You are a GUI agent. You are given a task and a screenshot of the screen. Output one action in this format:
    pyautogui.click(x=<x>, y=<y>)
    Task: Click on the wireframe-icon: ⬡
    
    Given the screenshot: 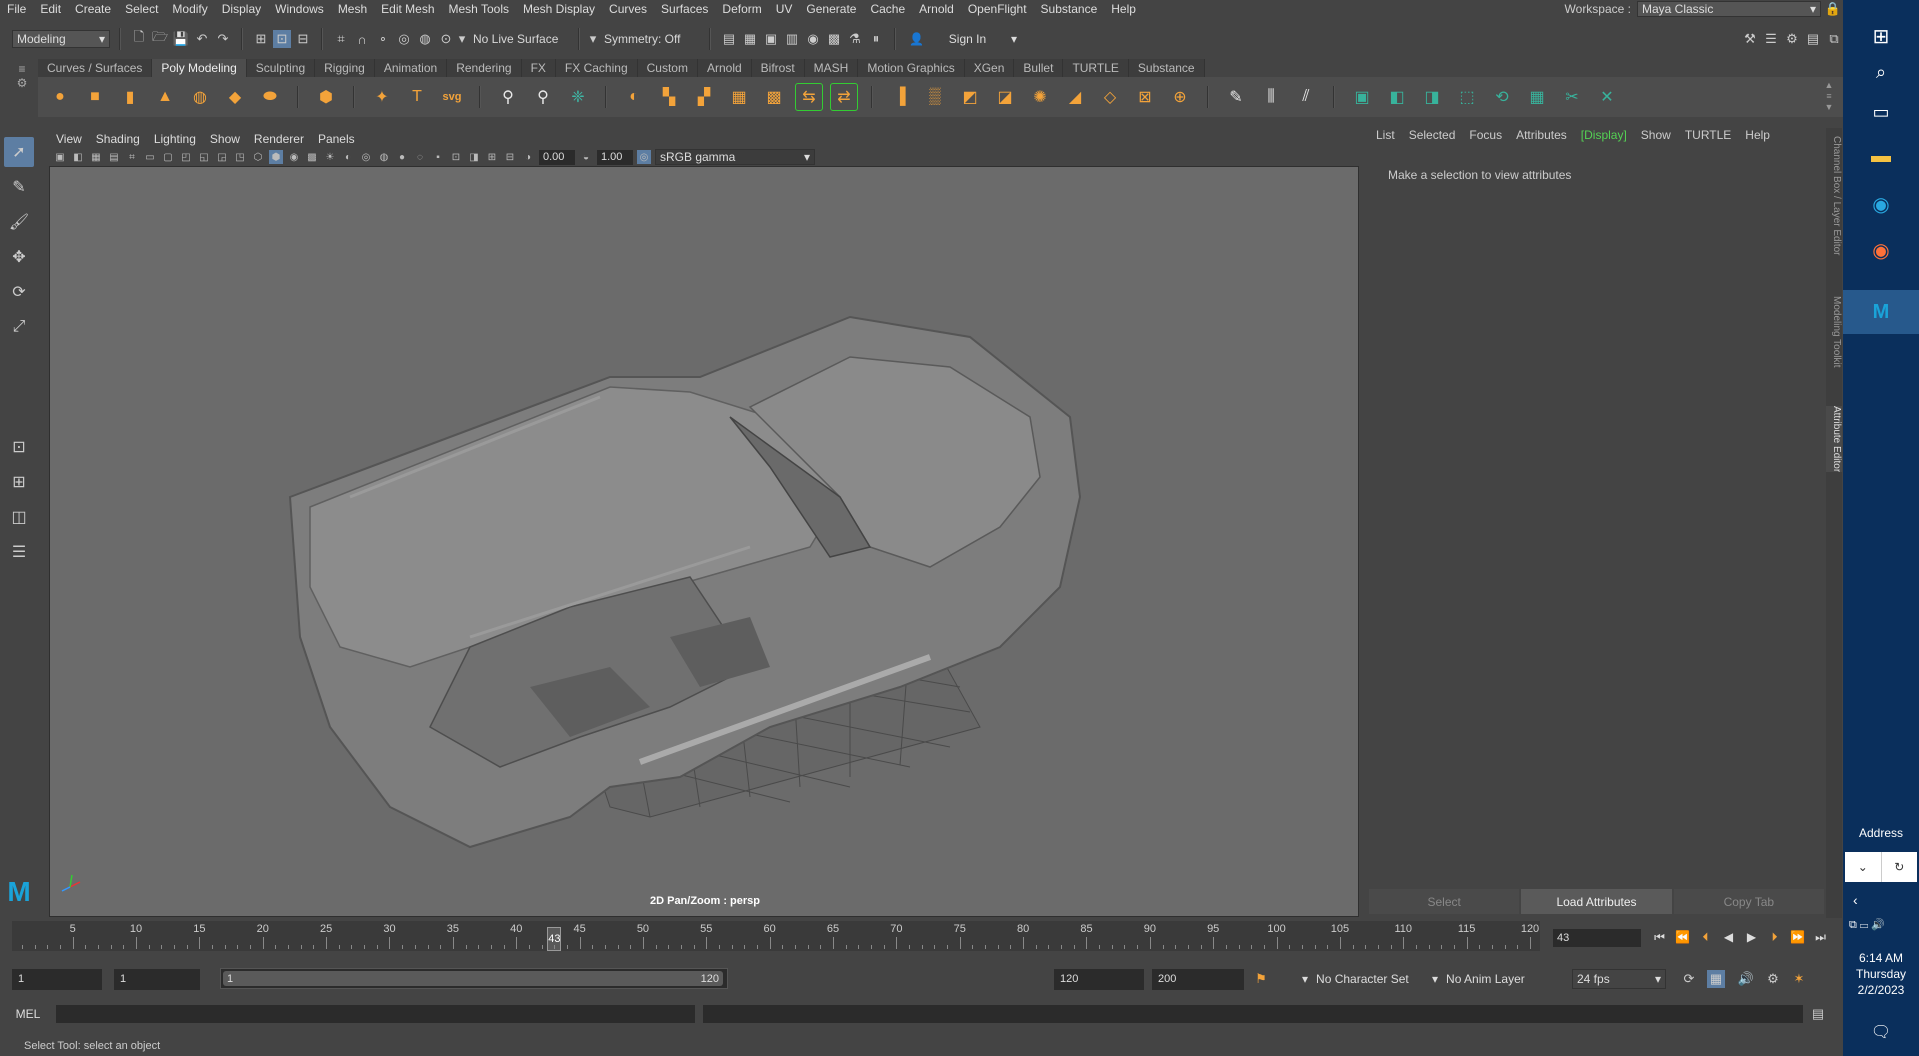 What is the action you would take?
    pyautogui.click(x=258, y=157)
    